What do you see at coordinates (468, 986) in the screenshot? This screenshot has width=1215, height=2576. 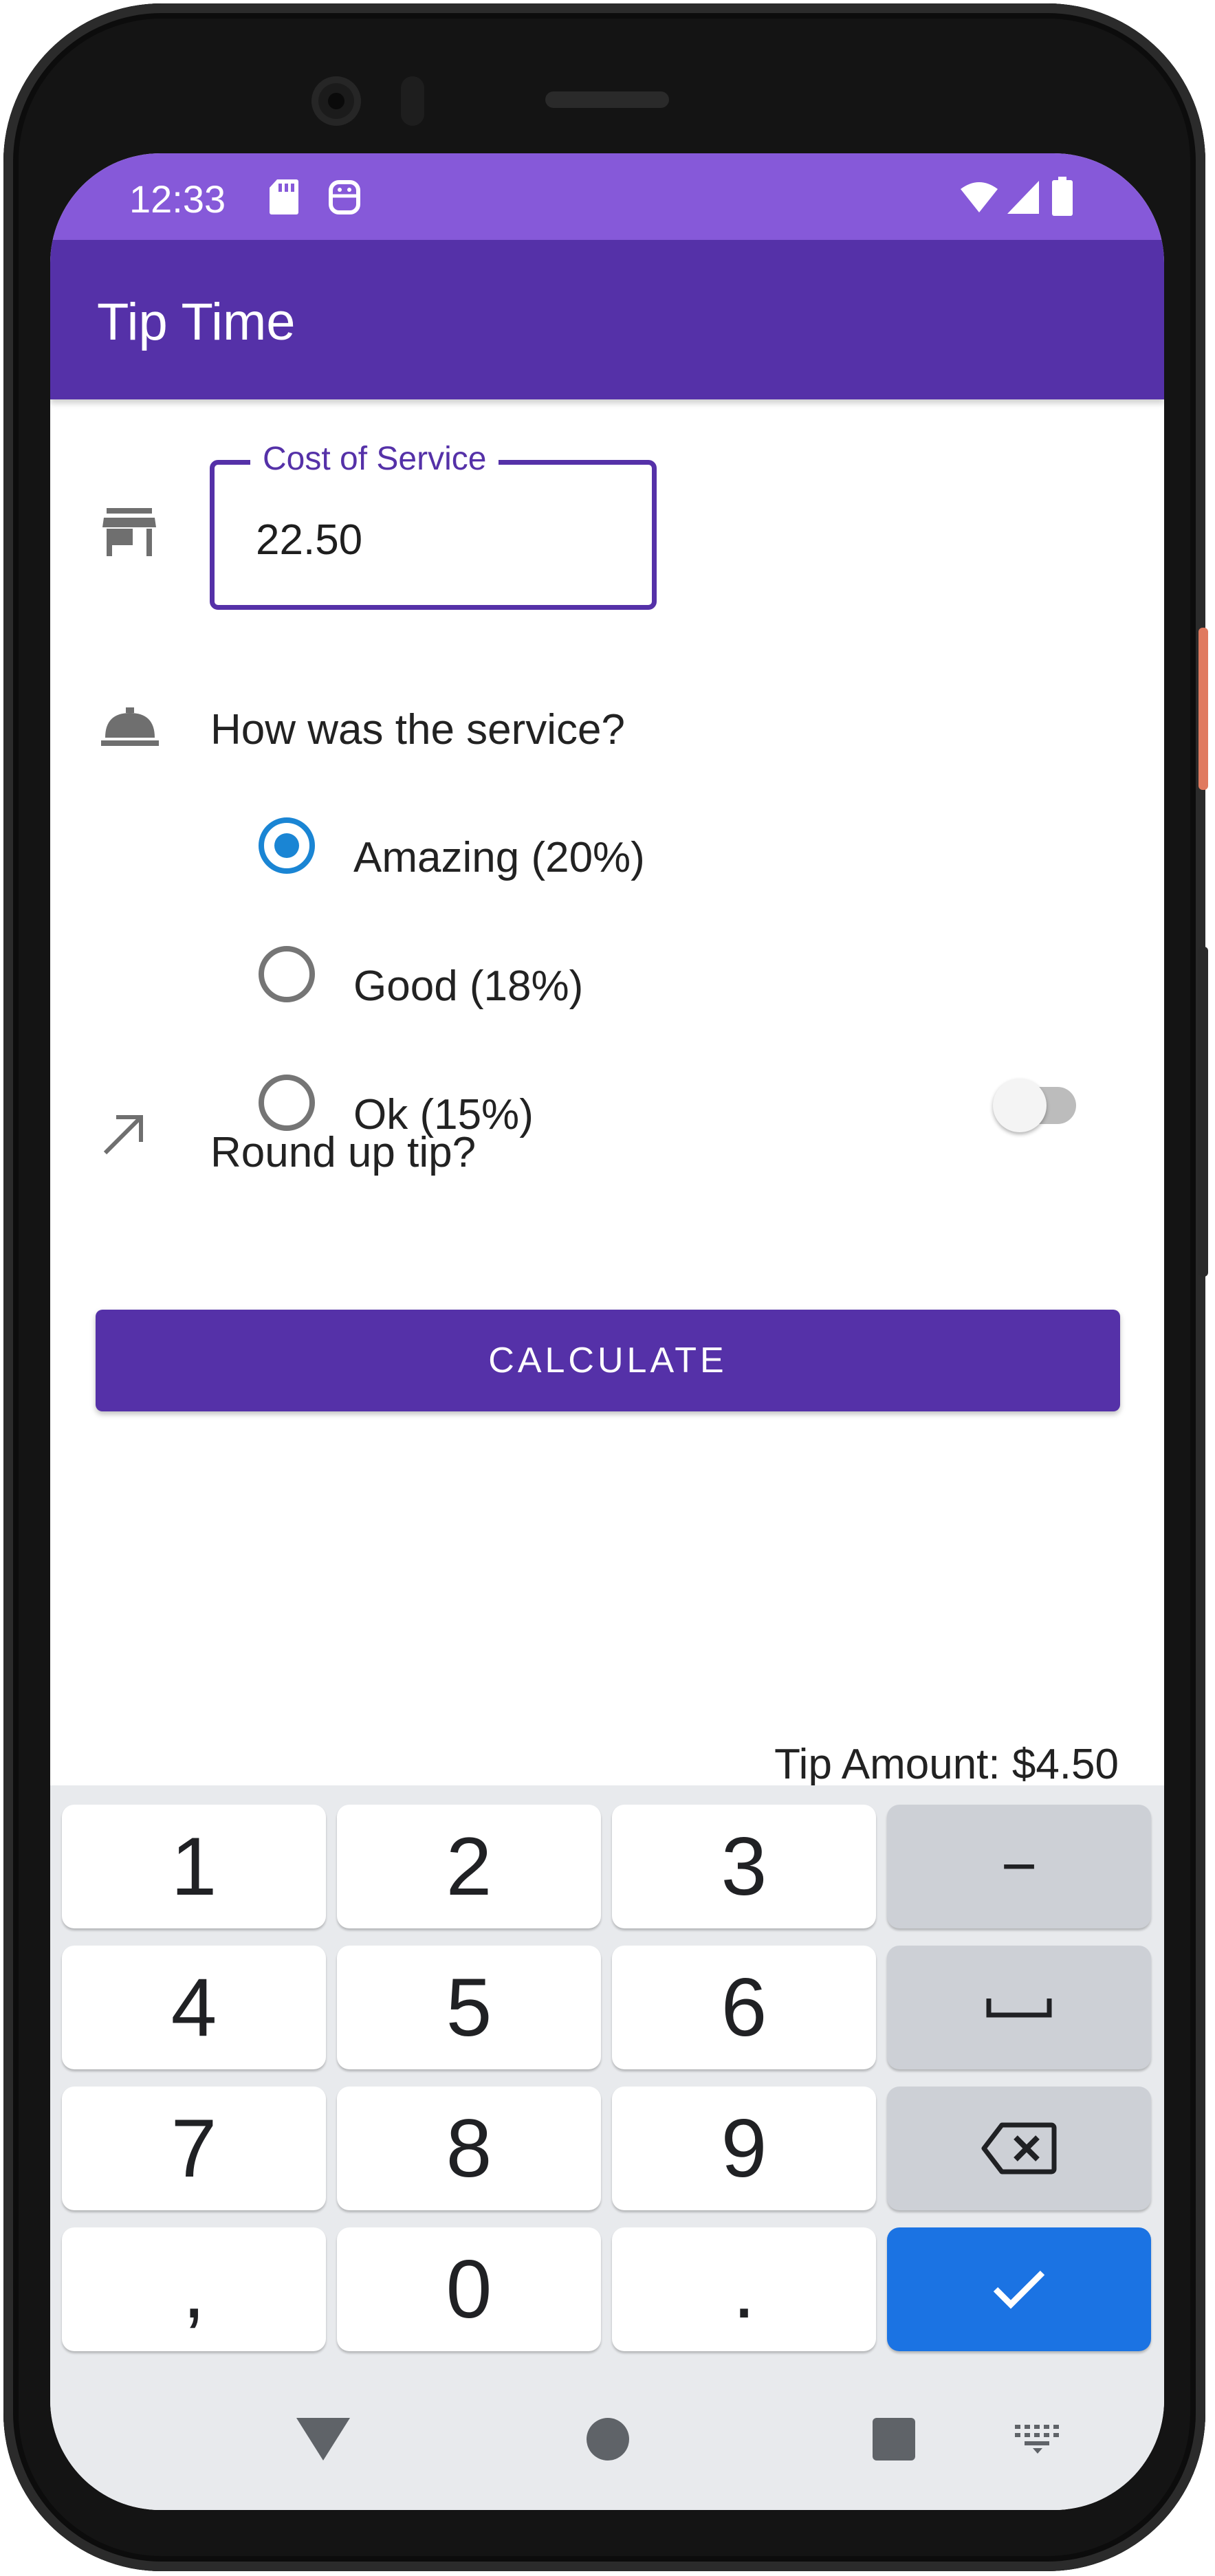 I see `option-label-good: Good (18%)` at bounding box center [468, 986].